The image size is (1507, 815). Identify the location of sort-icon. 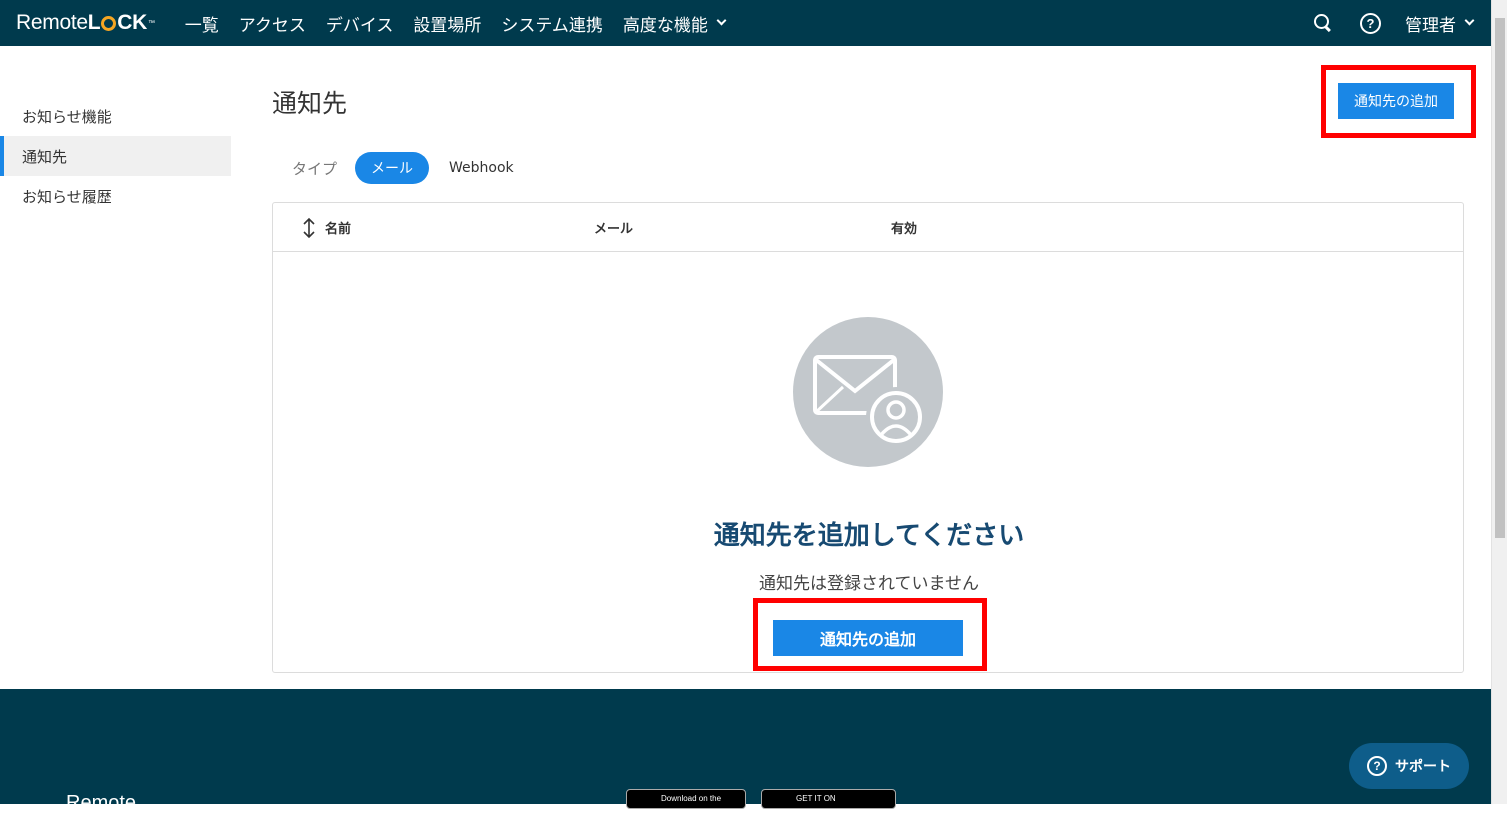
(309, 228).